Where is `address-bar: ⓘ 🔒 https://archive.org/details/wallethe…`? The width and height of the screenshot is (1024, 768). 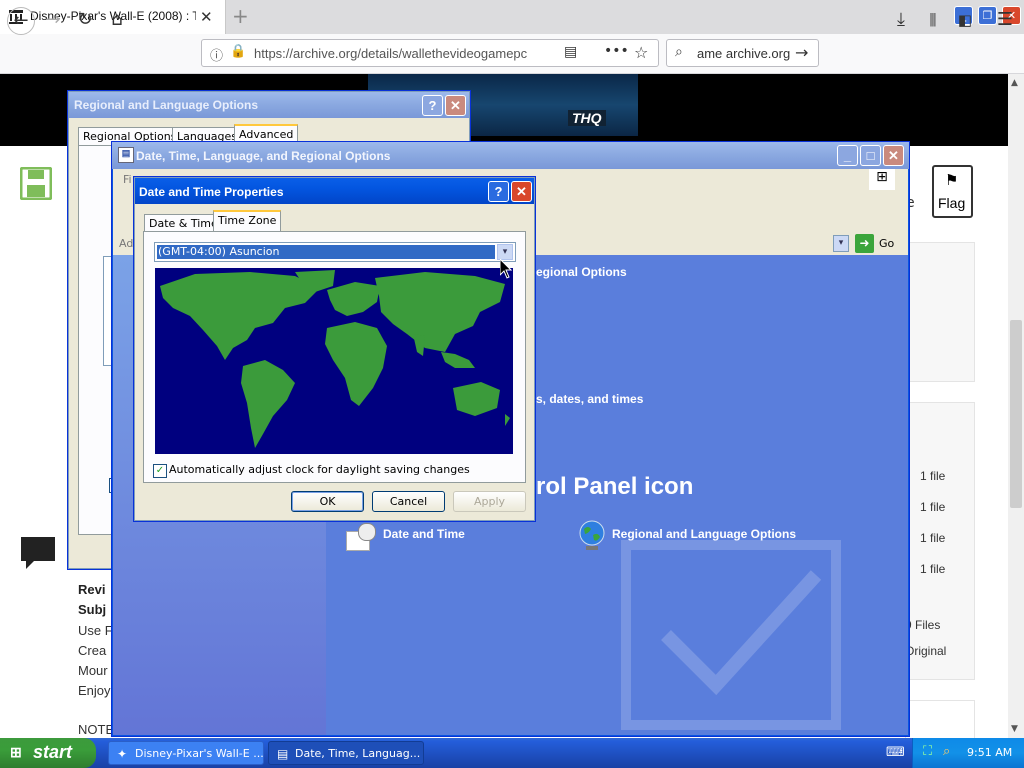 address-bar: ⓘ 🔒 https://archive.org/details/wallethe… is located at coordinates (430, 53).